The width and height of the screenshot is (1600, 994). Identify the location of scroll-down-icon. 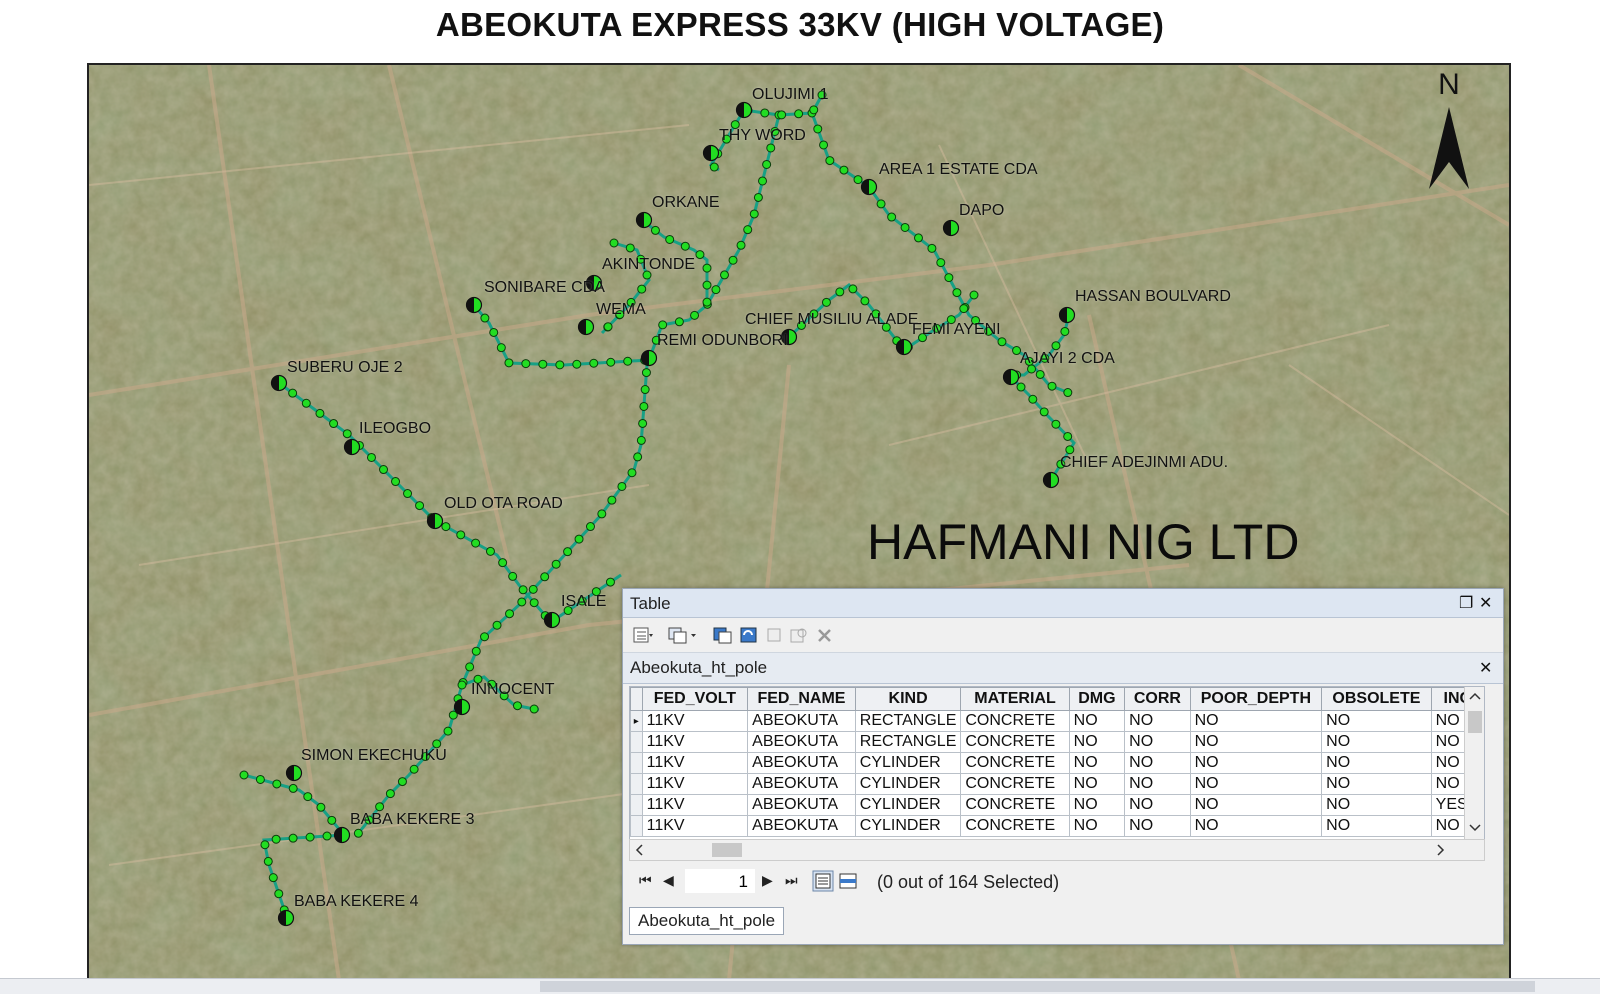
(1475, 828).